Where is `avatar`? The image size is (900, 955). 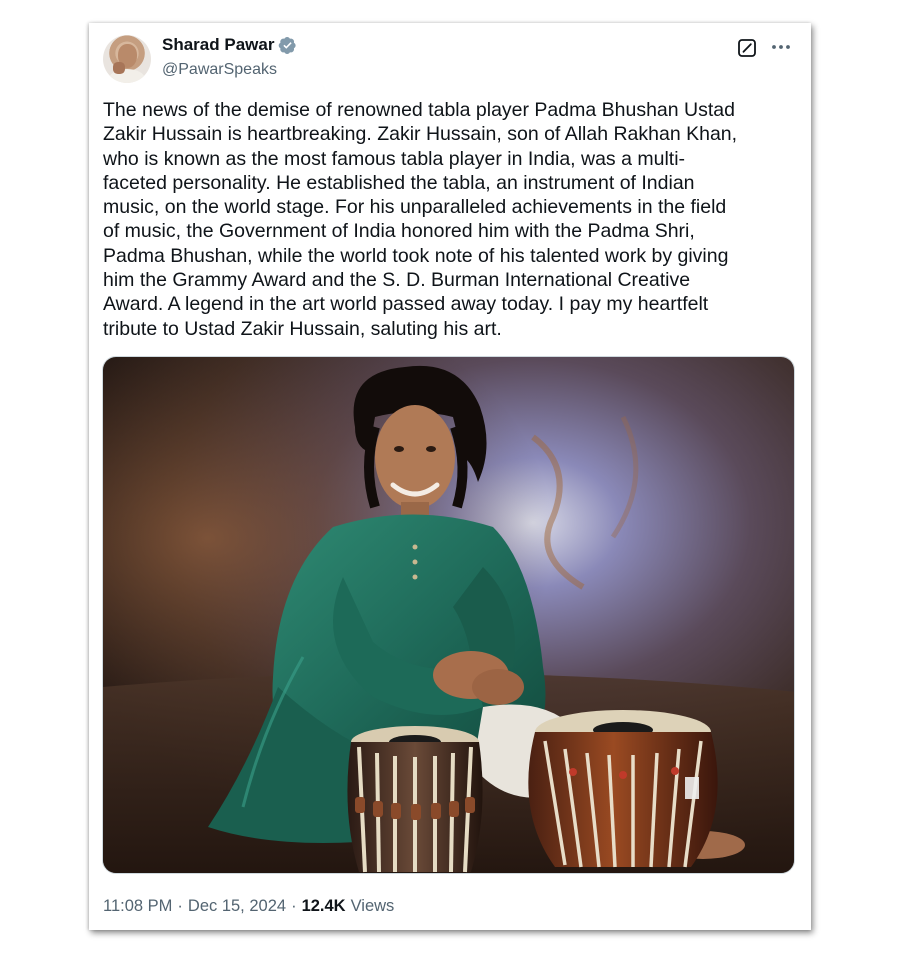
avatar is located at coordinates (127, 59).